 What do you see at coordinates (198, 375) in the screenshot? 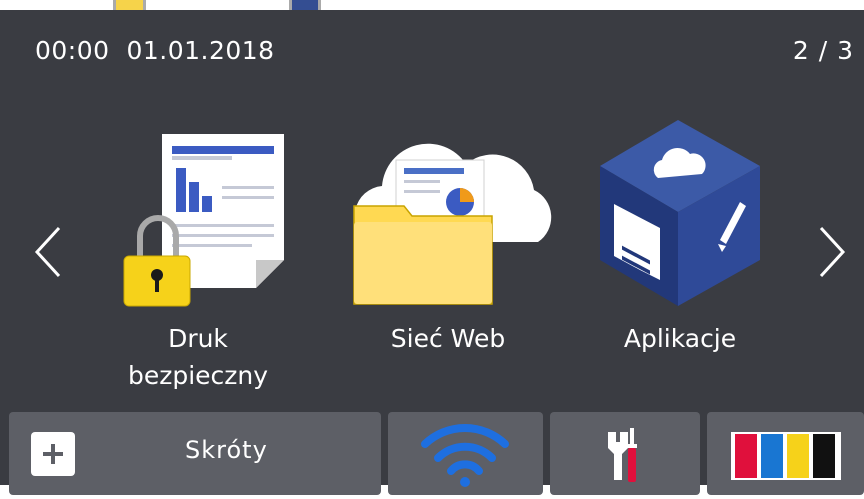
I see `tile-label-line2: bezpieczny` at bounding box center [198, 375].